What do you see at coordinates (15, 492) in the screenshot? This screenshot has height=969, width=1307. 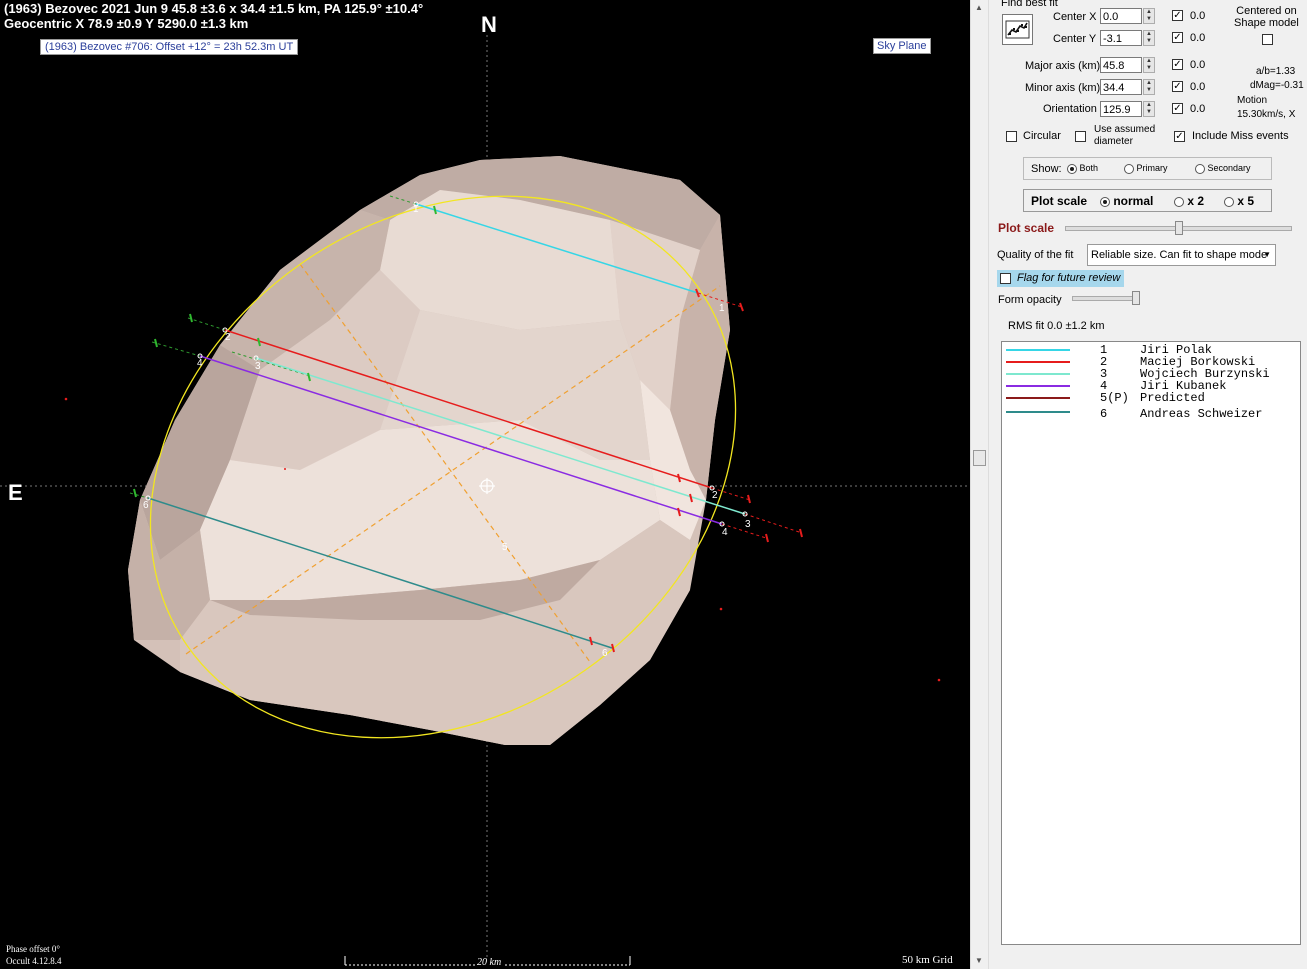 I see `east-label: E` at bounding box center [15, 492].